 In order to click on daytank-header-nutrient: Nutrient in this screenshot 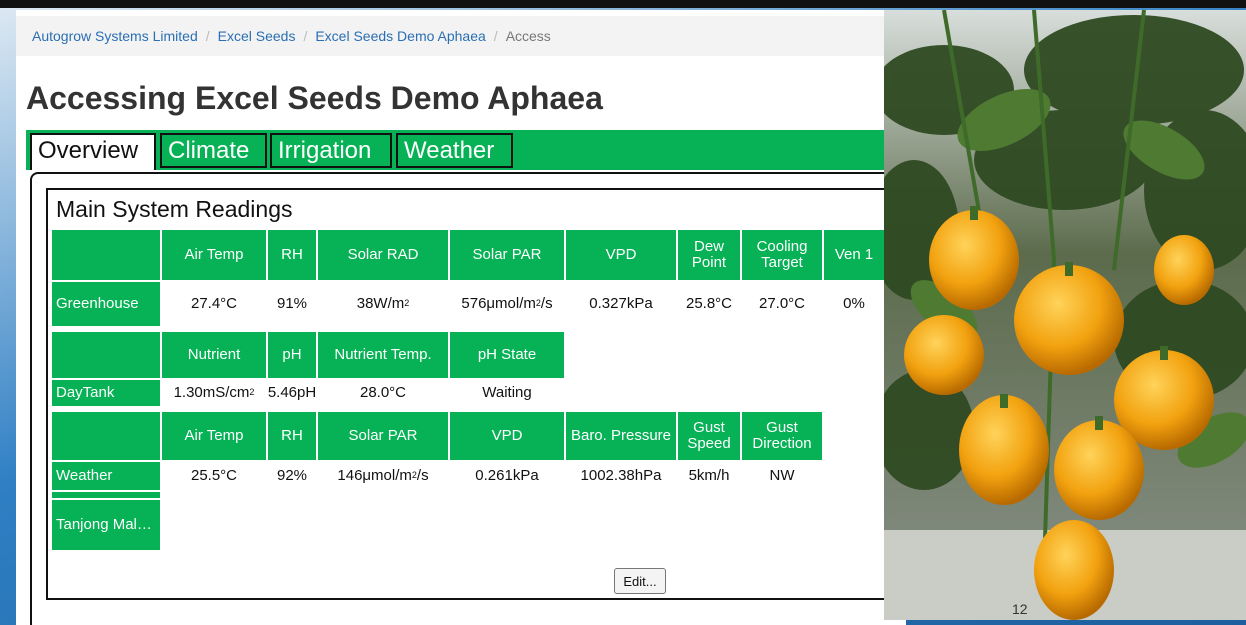, I will do `click(214, 355)`.